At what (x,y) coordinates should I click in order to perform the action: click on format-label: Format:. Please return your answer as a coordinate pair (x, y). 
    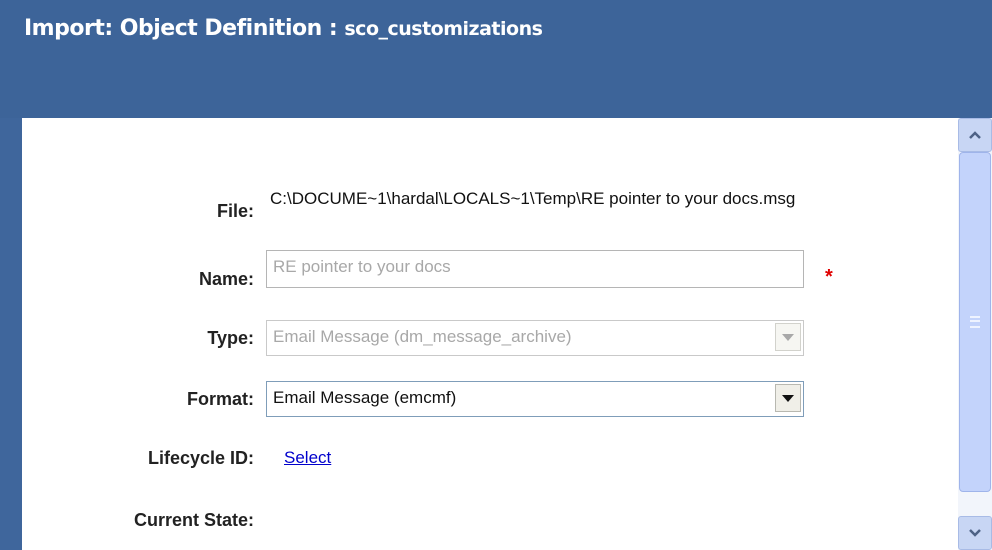
    Looking at the image, I should click on (220, 399).